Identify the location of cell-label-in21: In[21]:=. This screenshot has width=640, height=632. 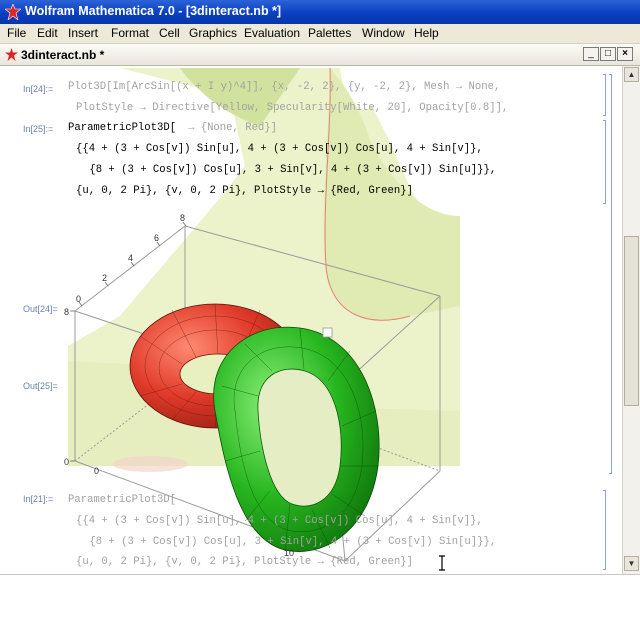
(38, 499).